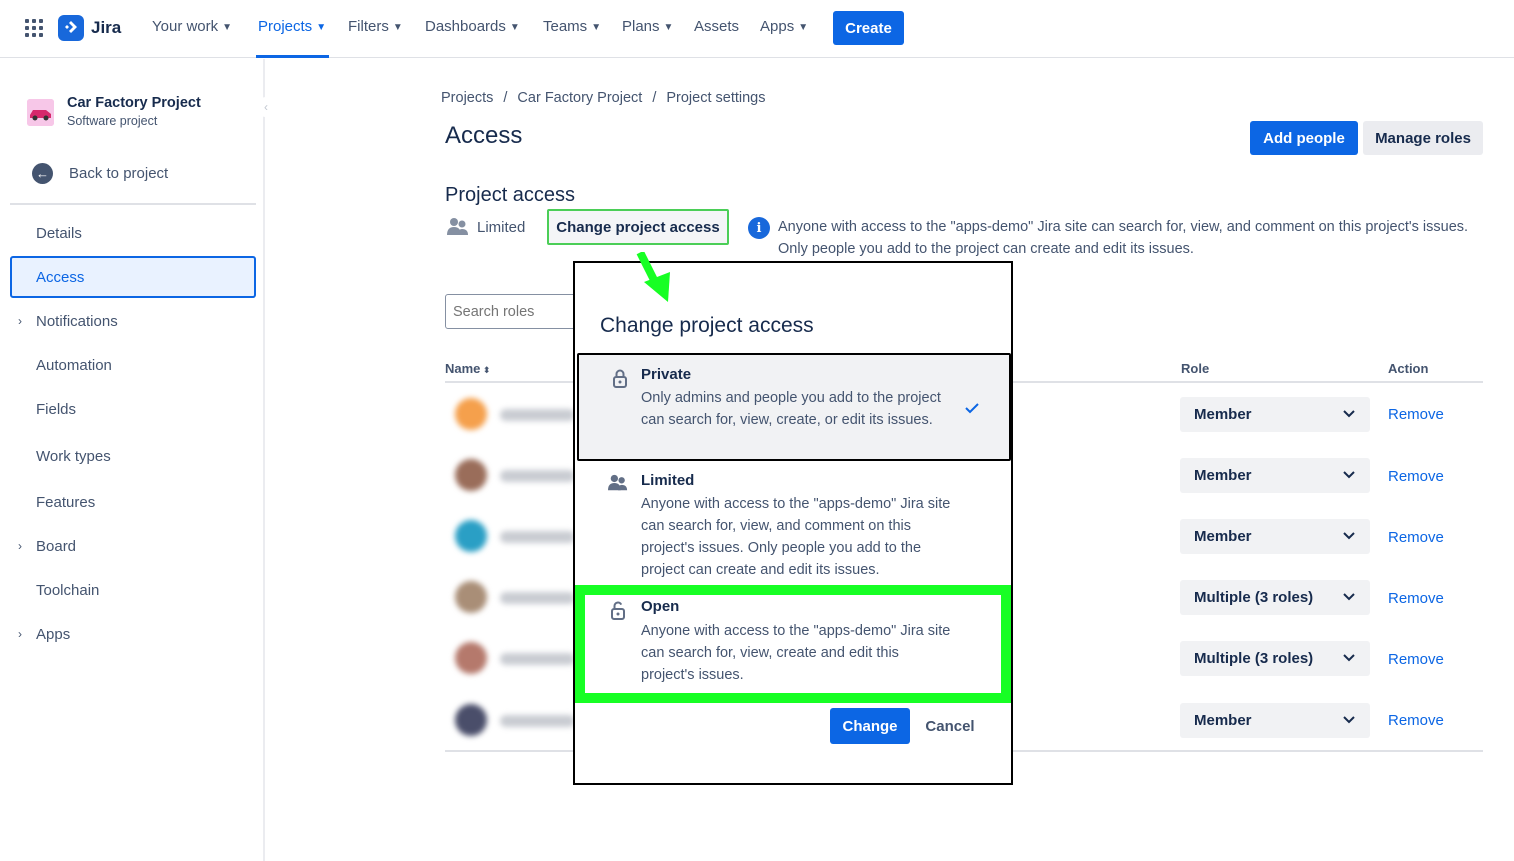 This screenshot has width=1514, height=861. Describe the element at coordinates (870, 726) in the screenshot. I see `change-button: Change` at that location.